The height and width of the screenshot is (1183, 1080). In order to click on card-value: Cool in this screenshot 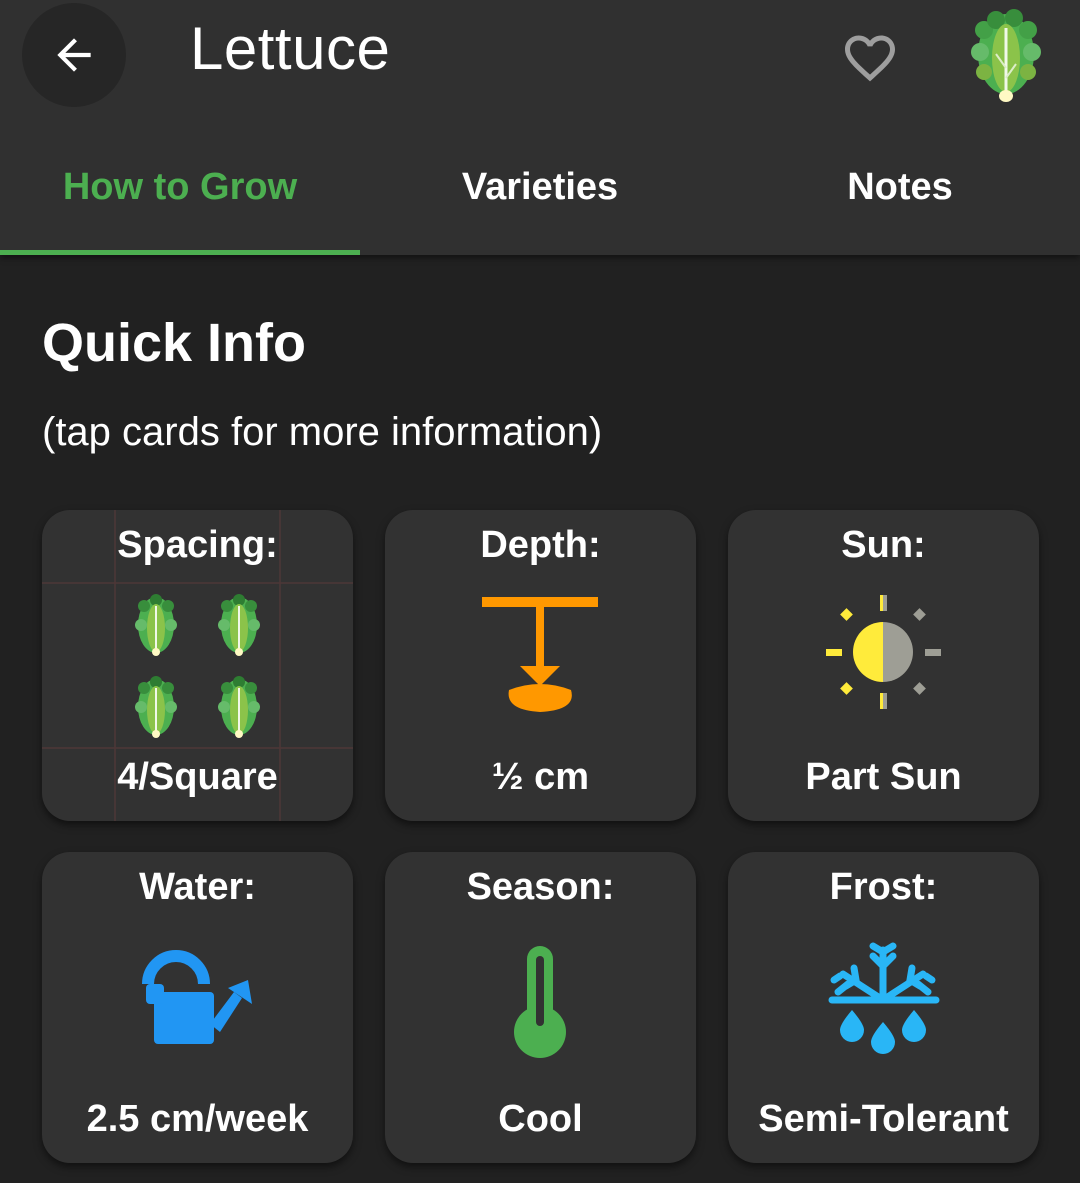, I will do `click(540, 1119)`.